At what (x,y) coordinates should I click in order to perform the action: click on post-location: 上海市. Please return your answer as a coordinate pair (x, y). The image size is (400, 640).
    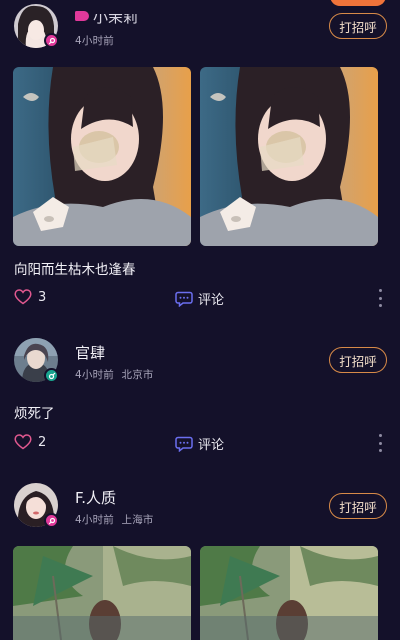
    Looking at the image, I should click on (137, 520).